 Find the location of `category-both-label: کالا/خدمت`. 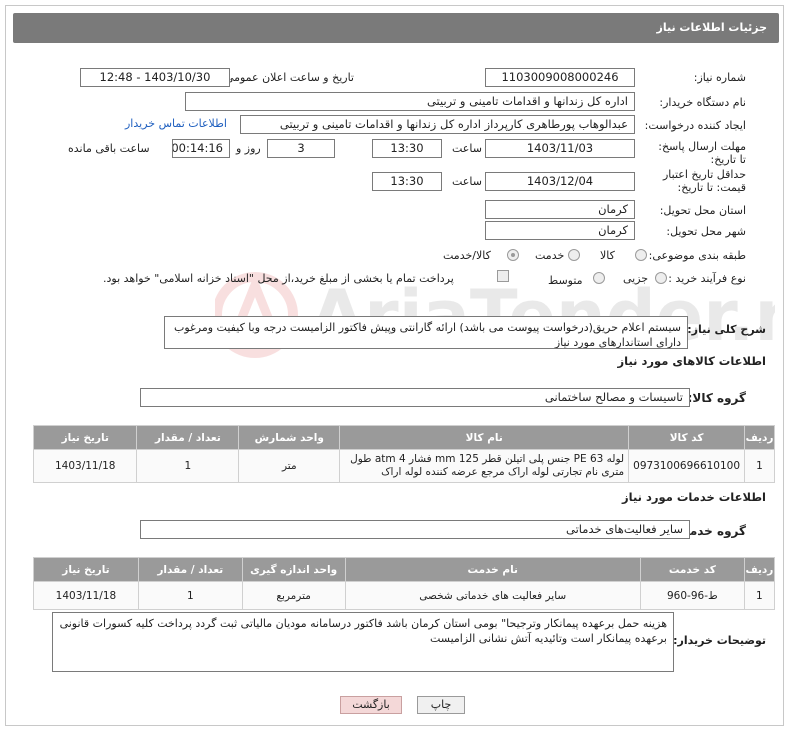

category-both-label: کالا/خدمت is located at coordinates (467, 255).